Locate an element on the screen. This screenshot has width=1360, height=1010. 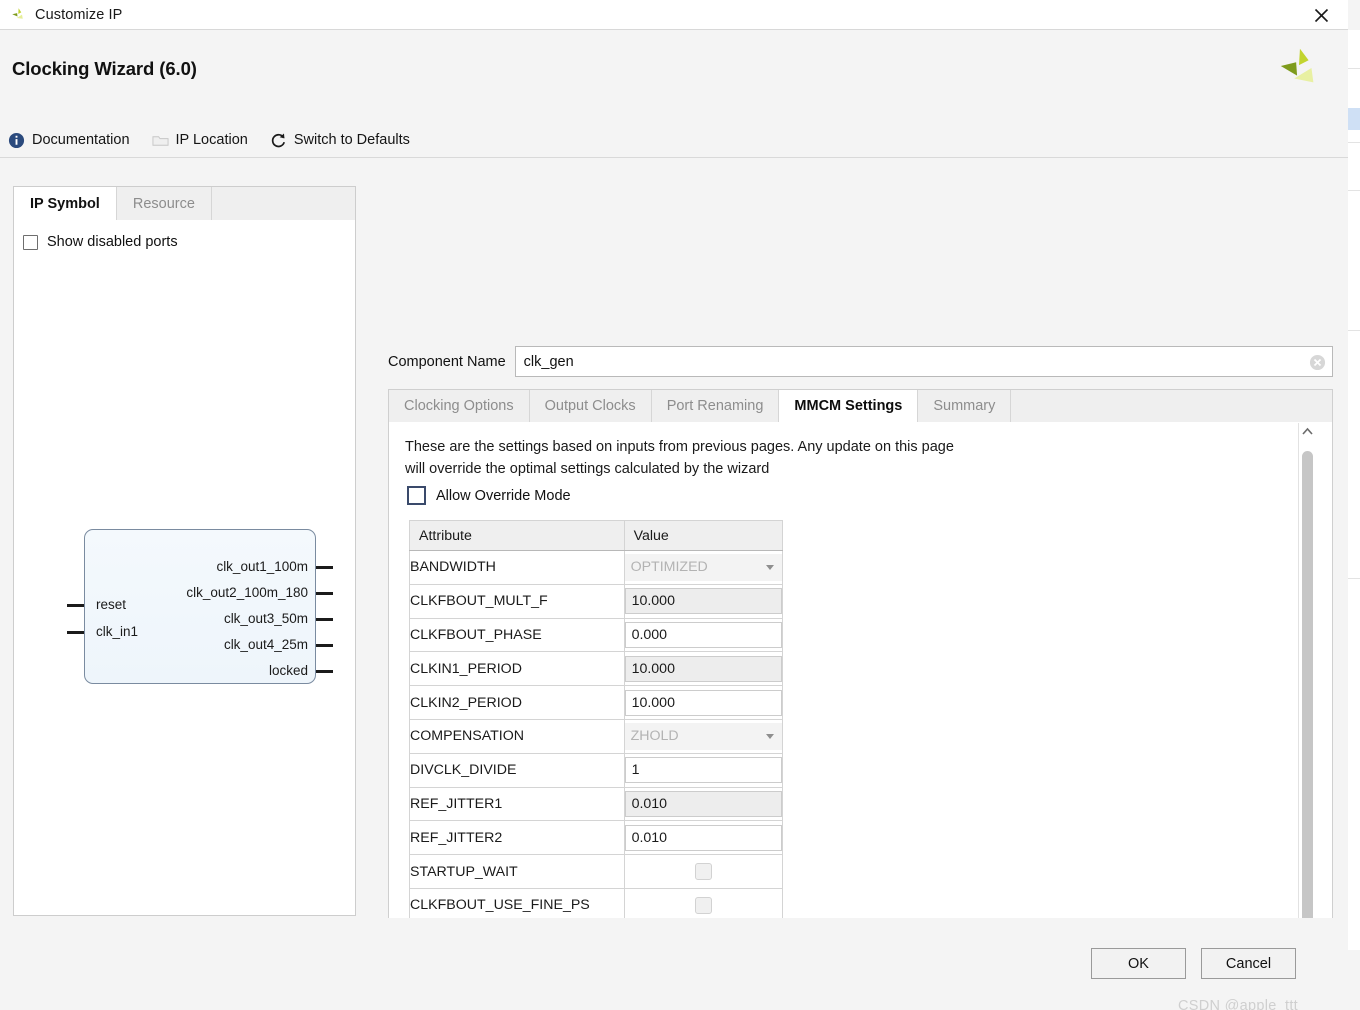
divclk-divide-input: 1 is located at coordinates (703, 770).